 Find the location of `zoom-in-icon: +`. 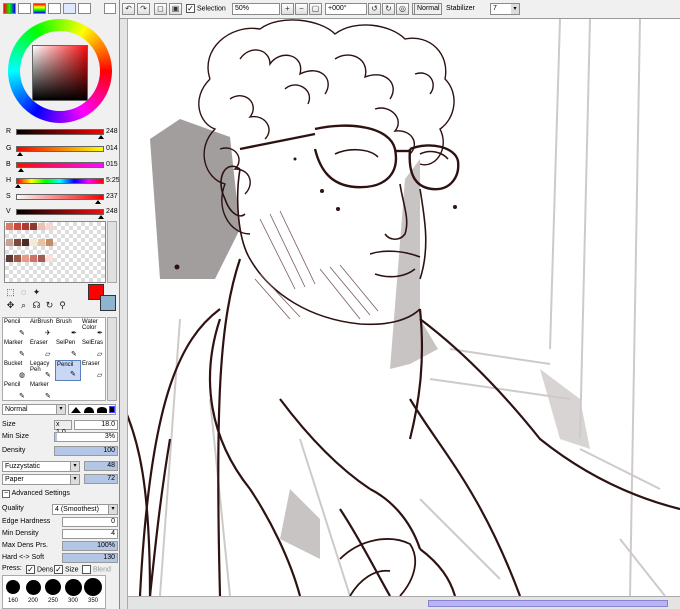

zoom-in-icon: + is located at coordinates (287, 9).